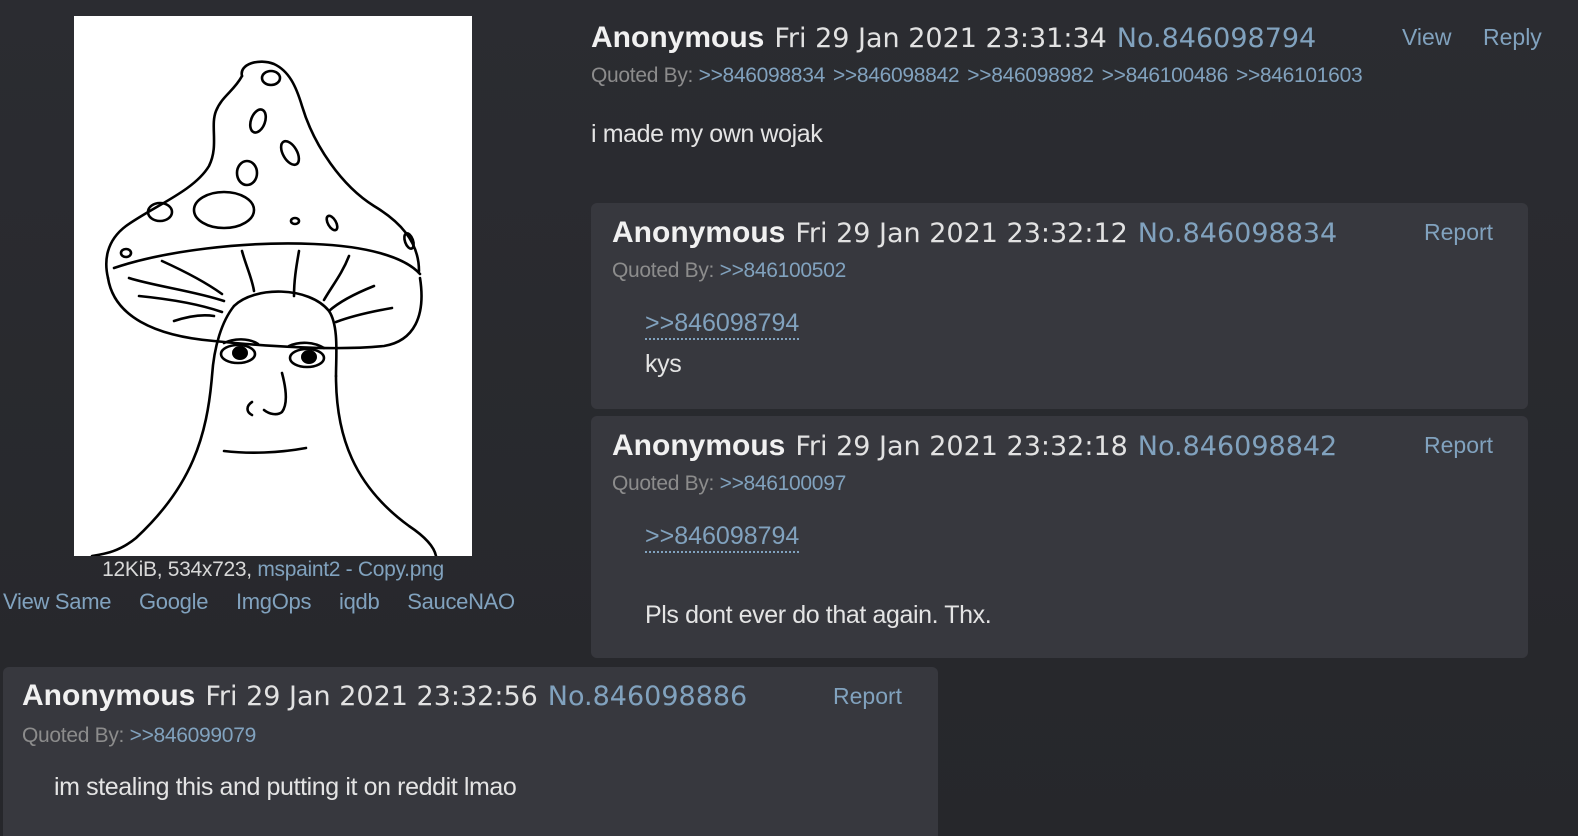 This screenshot has width=1578, height=836. I want to click on reply-quoted-by: Quoted By: >>846100502, so click(733, 271).